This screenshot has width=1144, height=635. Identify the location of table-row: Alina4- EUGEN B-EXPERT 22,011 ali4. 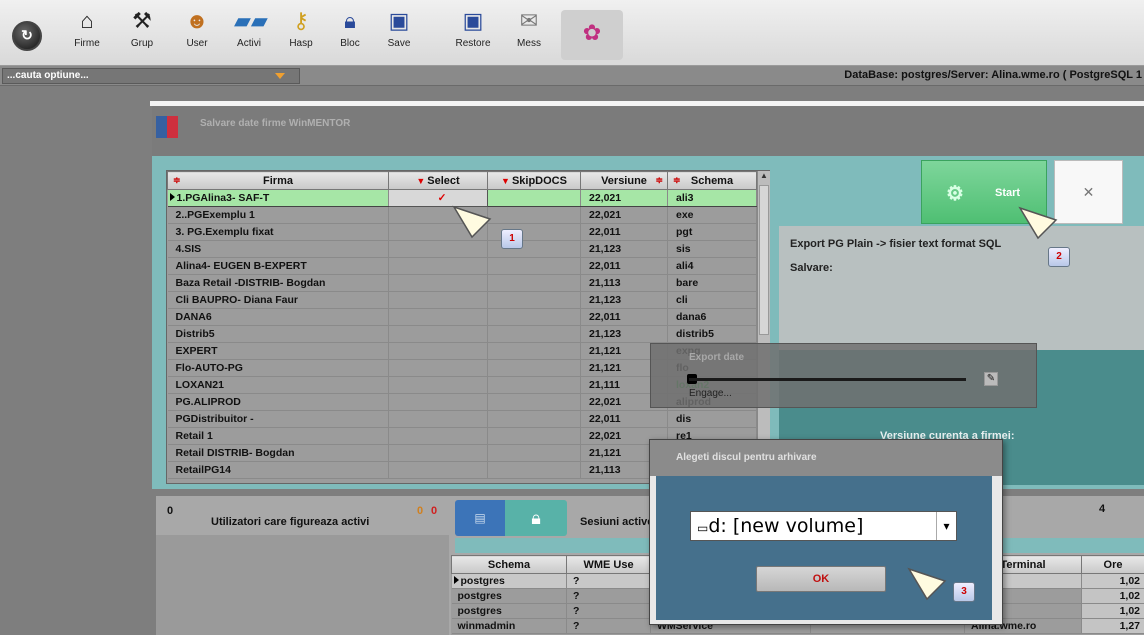
(462, 266).